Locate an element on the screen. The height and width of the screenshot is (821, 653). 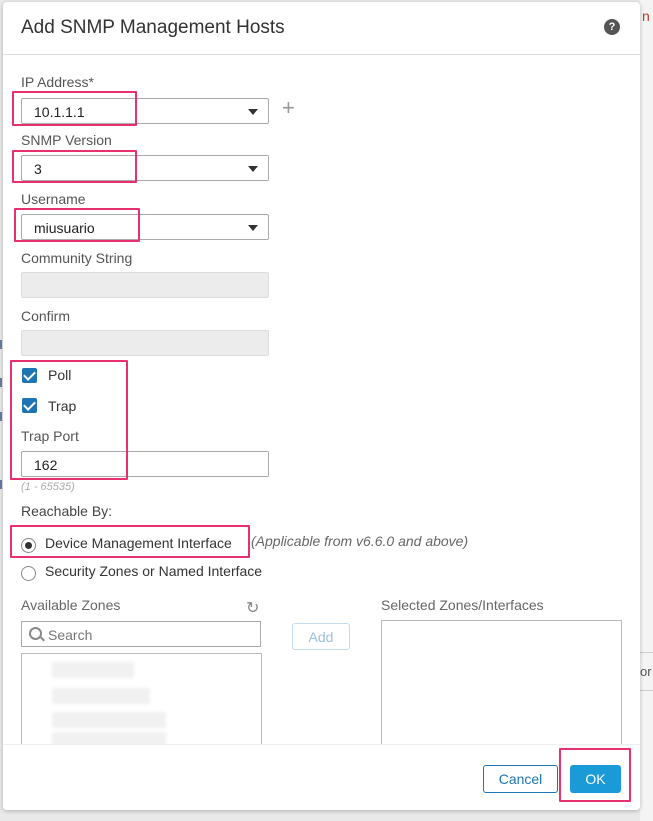
username-label: Username is located at coordinates (53, 199).